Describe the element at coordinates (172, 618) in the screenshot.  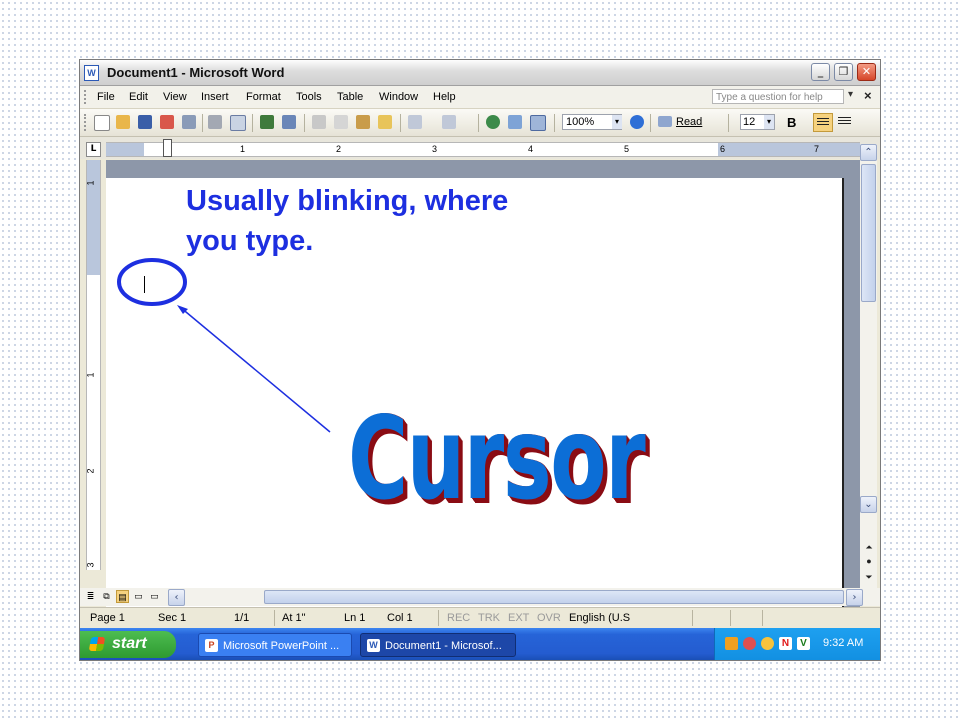
I see `status-section: Sec 1` at that location.